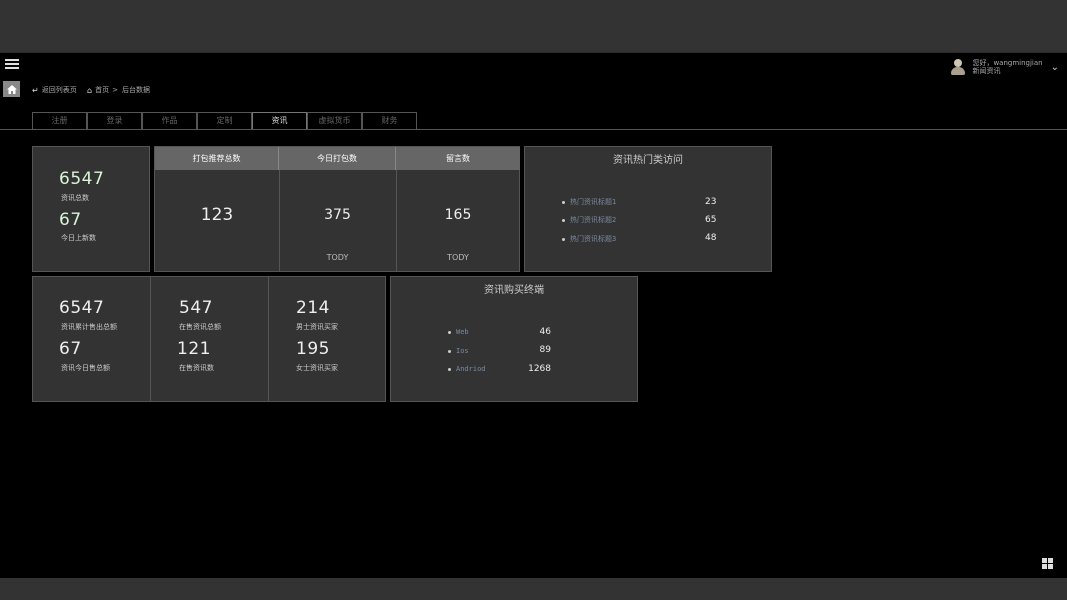 Image resolution: width=1067 pixels, height=600 pixels. I want to click on user-info: 您好，wangmingjian 新闻资讯, so click(1007, 67).